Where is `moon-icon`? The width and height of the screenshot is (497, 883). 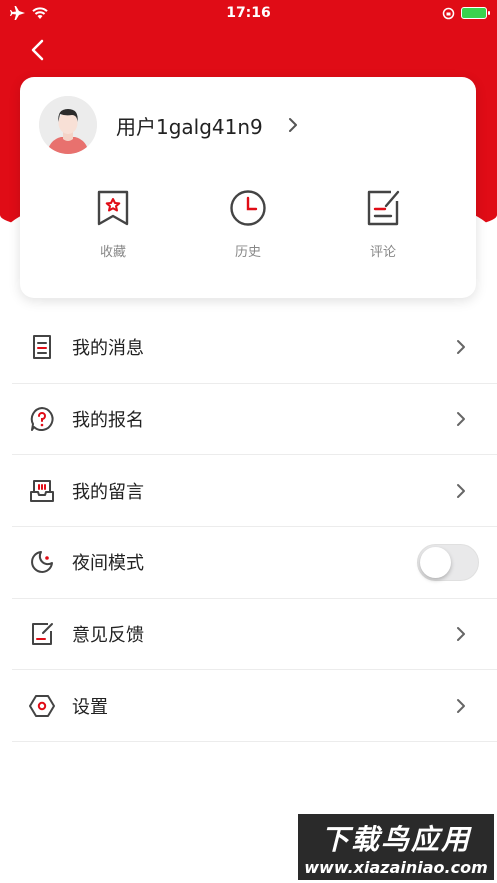 moon-icon is located at coordinates (42, 562).